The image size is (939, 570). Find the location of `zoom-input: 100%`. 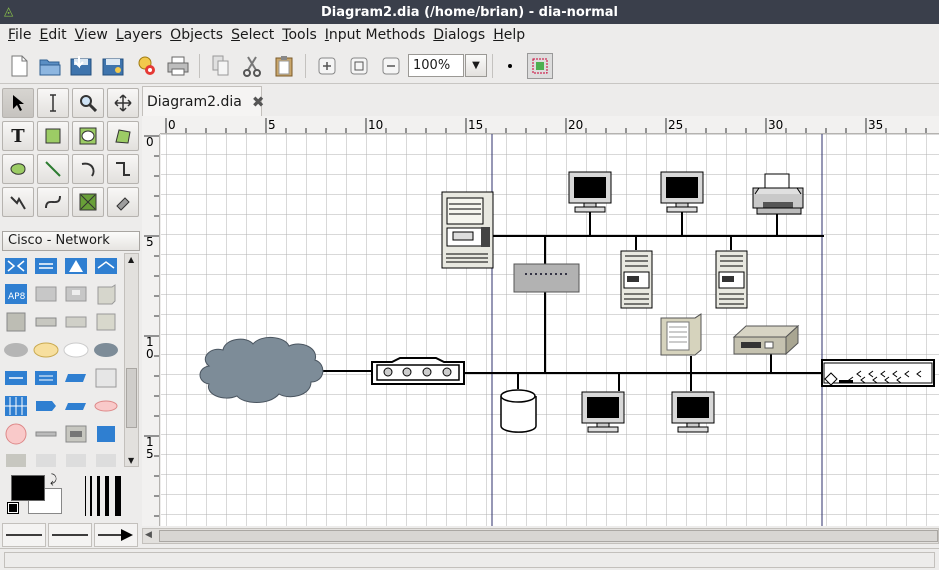

zoom-input: 100% is located at coordinates (436, 65).